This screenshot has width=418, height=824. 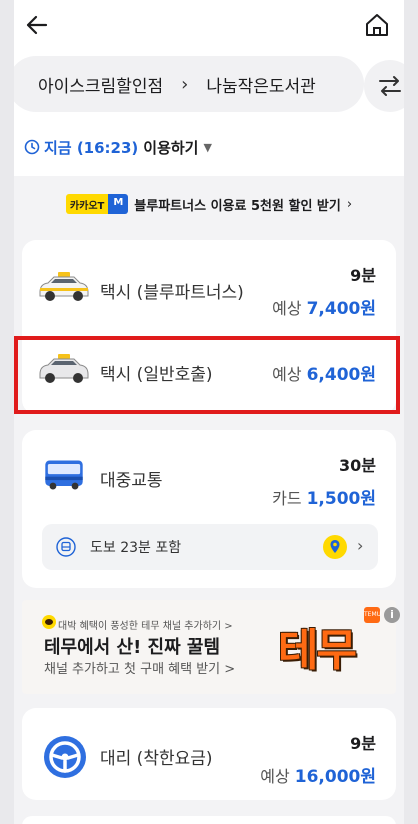 What do you see at coordinates (392, 615) in the screenshot?
I see `info-icon: i` at bounding box center [392, 615].